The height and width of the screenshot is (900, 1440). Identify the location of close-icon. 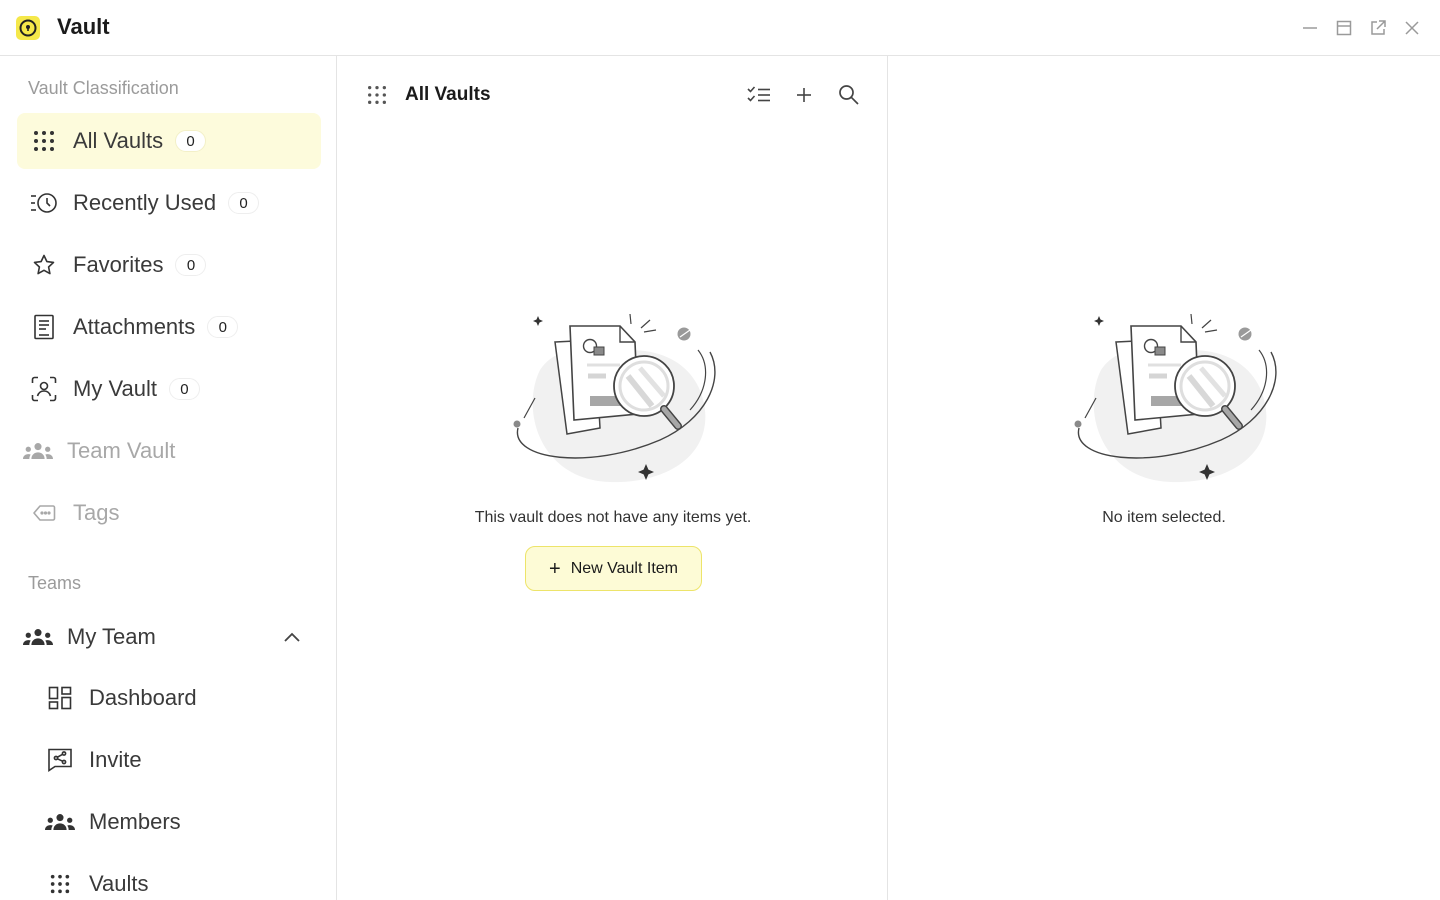
(1412, 28).